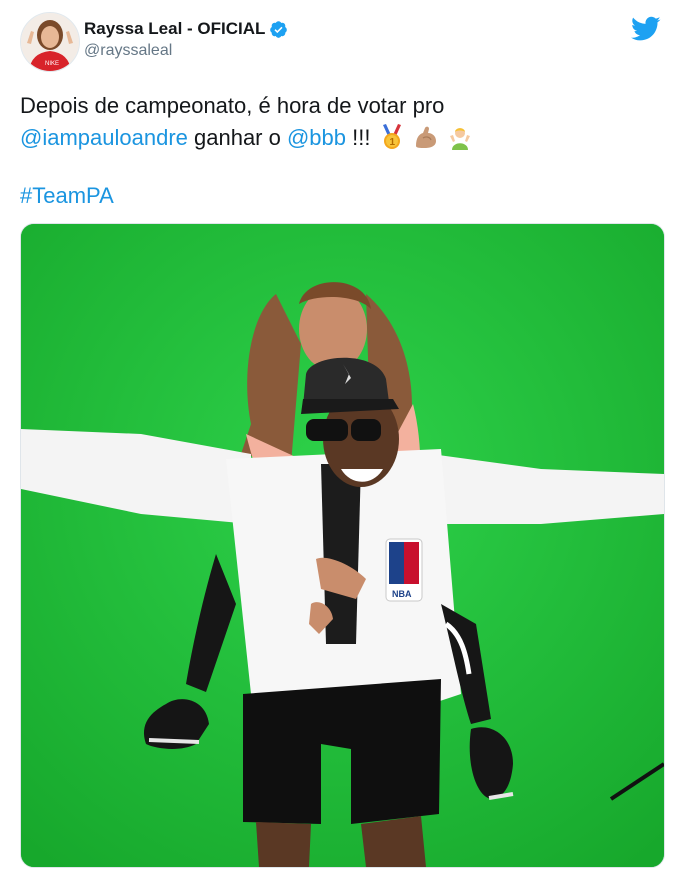 The image size is (685, 870). What do you see at coordinates (646, 29) in the screenshot?
I see `twitter-bird-icon` at bounding box center [646, 29].